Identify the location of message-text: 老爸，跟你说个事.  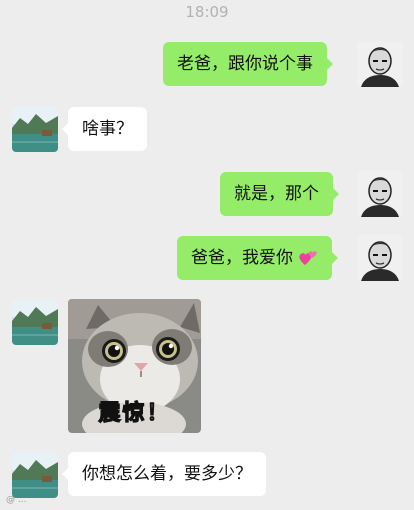
(245, 64).